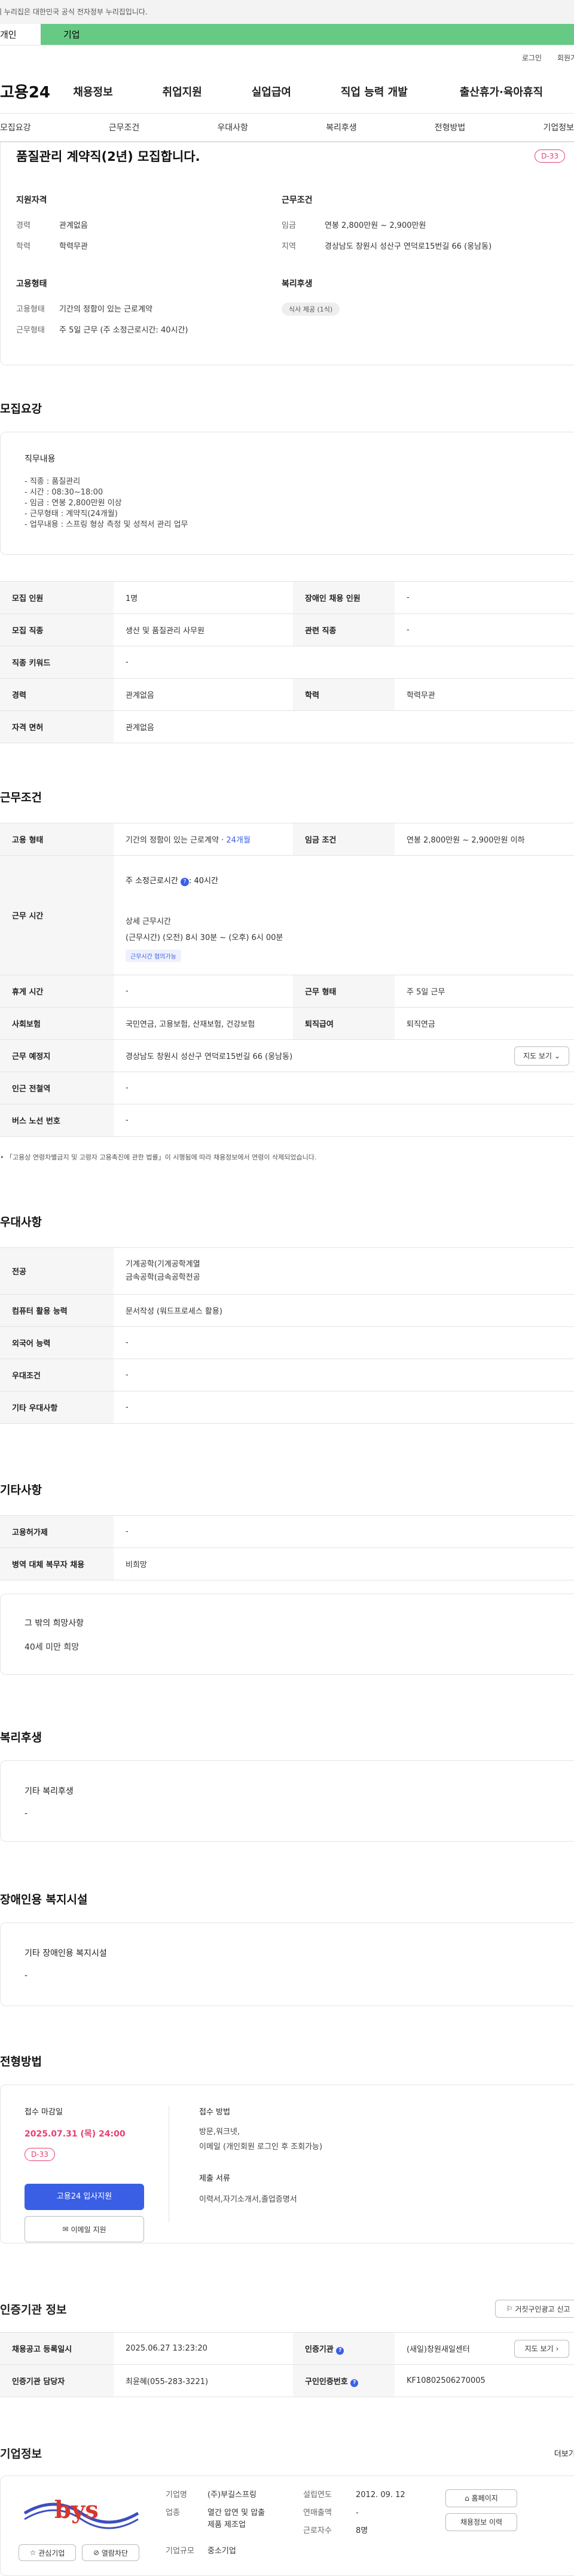  What do you see at coordinates (221, 2551) in the screenshot?
I see `size-value: 중소기업` at bounding box center [221, 2551].